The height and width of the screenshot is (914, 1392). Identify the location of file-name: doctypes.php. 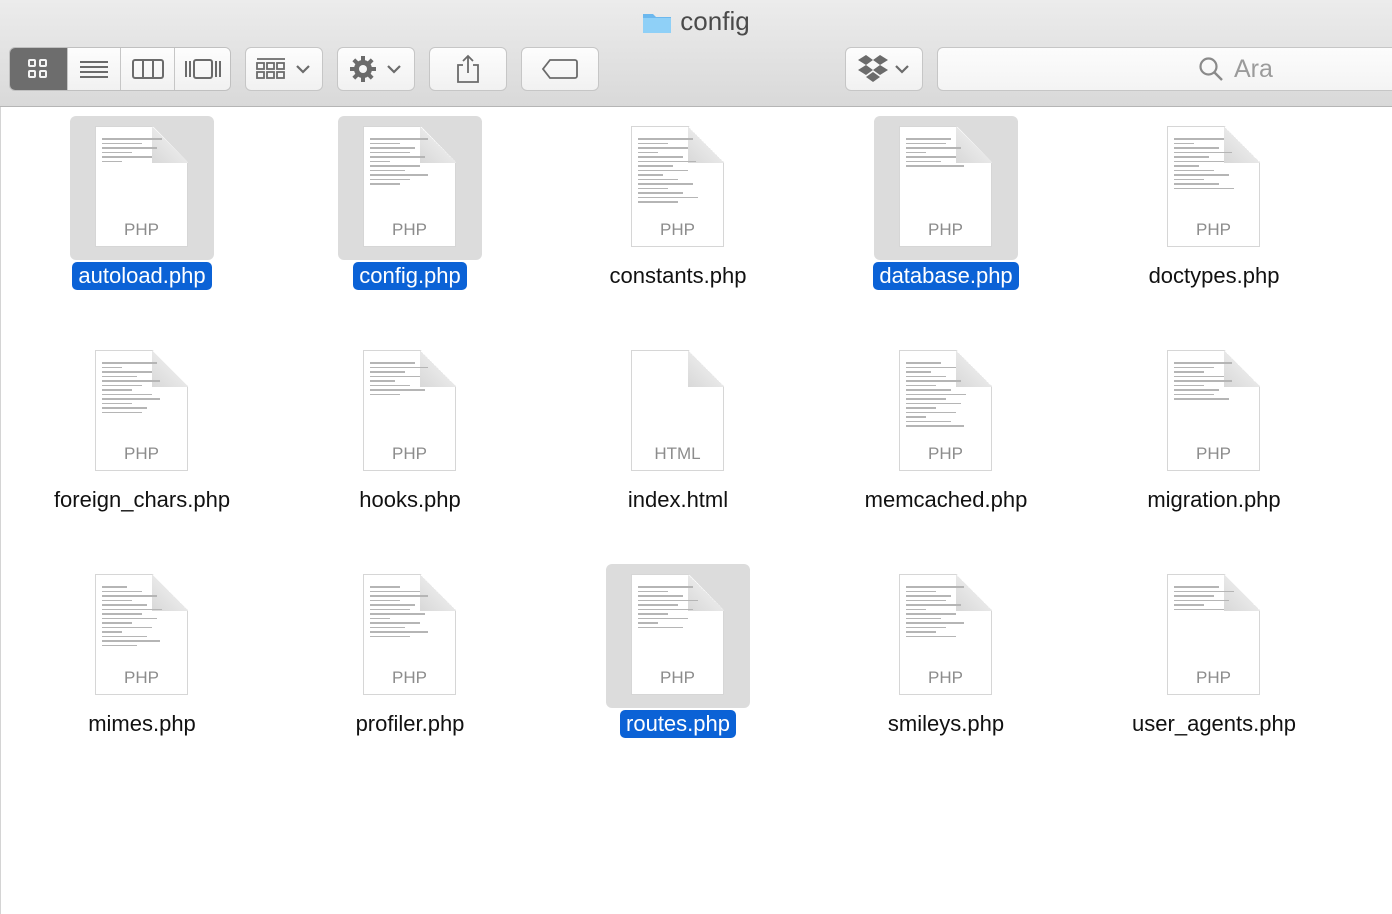
(1214, 276).